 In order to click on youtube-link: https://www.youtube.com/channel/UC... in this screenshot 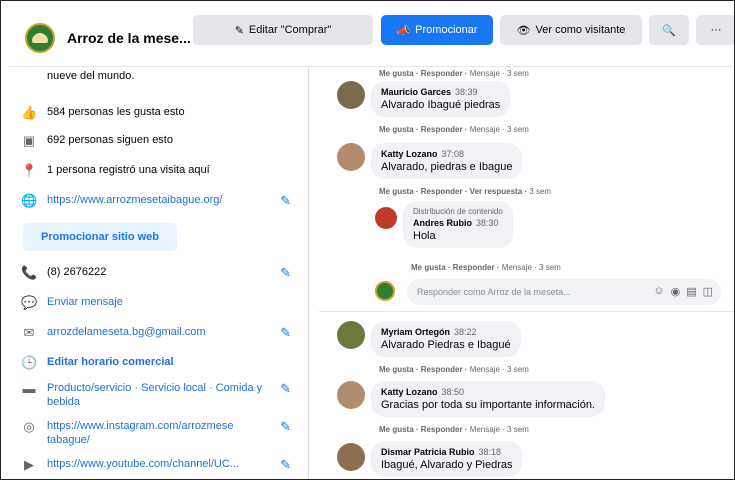, I will do `click(174, 464)`.